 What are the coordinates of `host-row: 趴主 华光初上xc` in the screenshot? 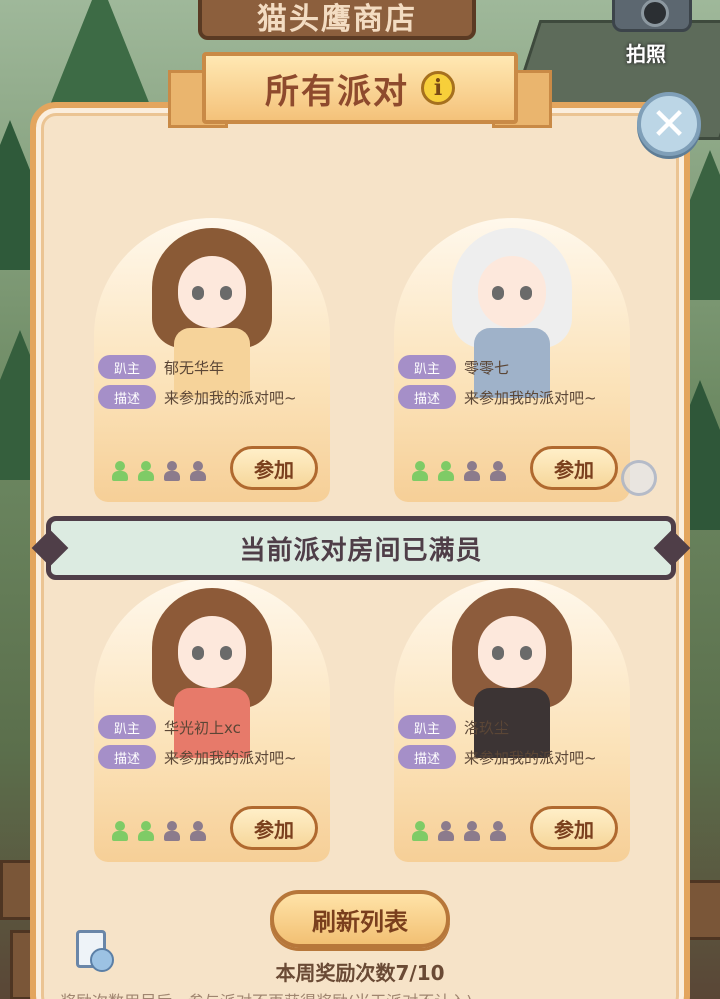 It's located at (169, 727).